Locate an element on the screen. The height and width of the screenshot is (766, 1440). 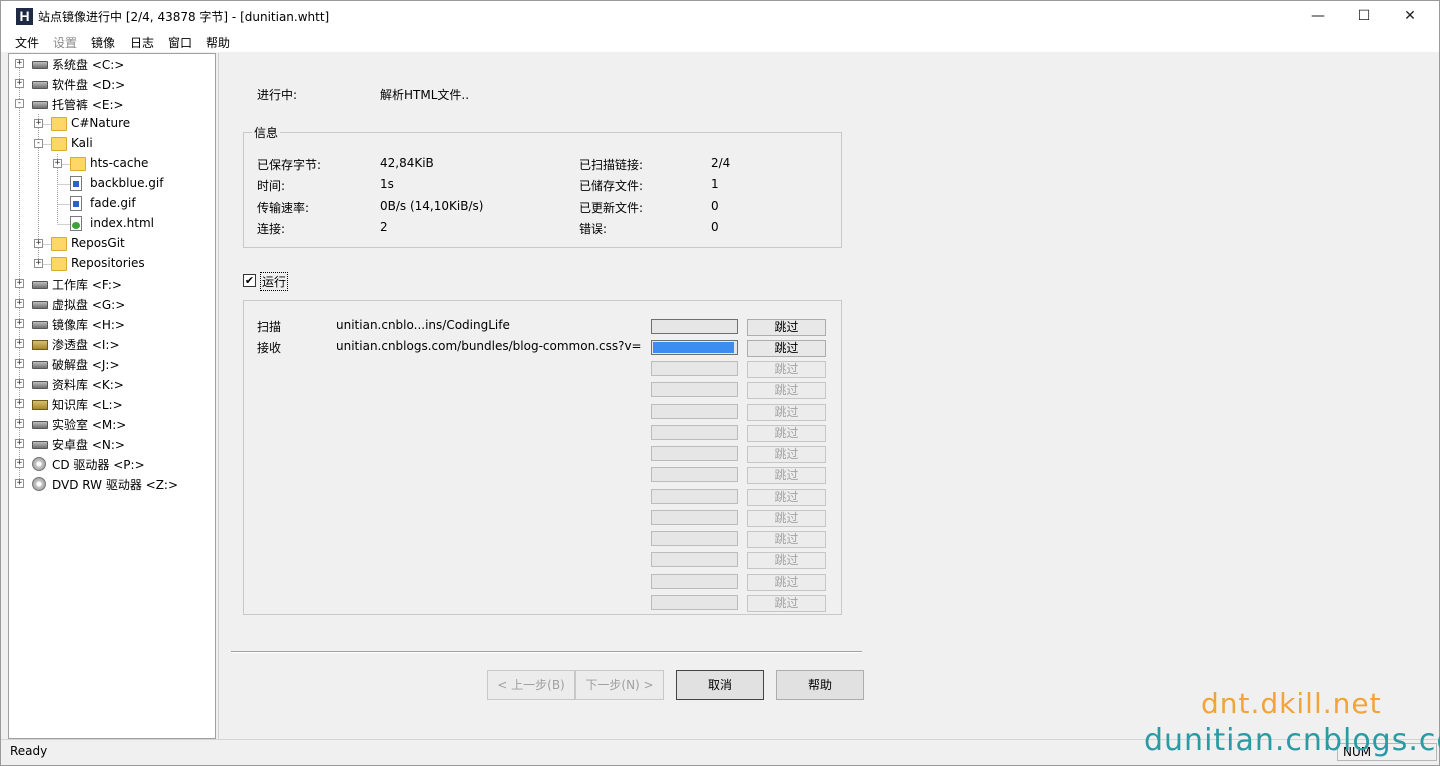
tree-item-label: index.html is located at coordinates (122, 223).